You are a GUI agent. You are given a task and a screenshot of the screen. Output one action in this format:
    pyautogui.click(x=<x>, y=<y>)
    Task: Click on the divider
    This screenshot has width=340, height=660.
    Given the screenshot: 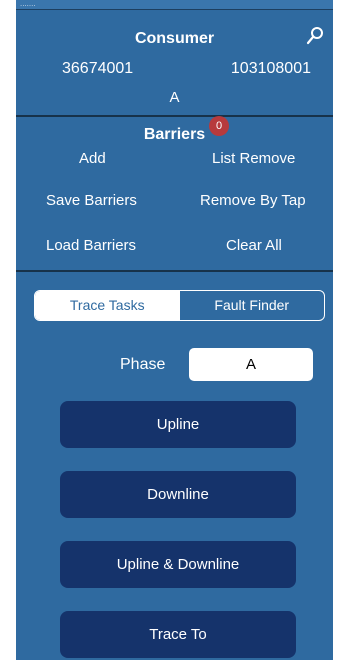 What is the action you would take?
    pyautogui.click(x=174, y=271)
    